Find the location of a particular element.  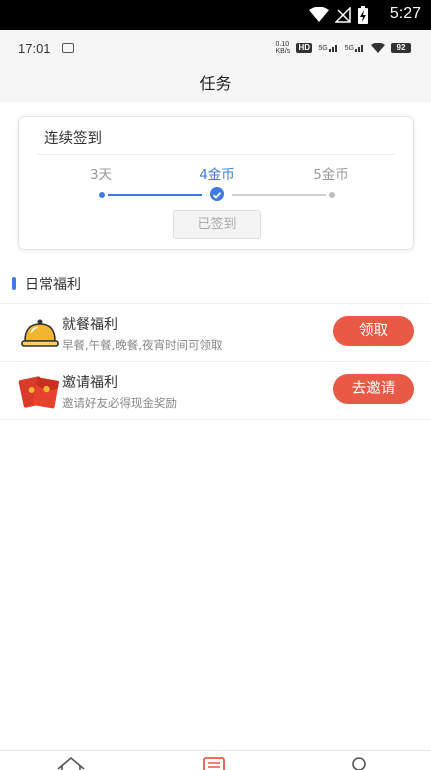

daily-benefits-header: 日常福利 is located at coordinates (215, 285).